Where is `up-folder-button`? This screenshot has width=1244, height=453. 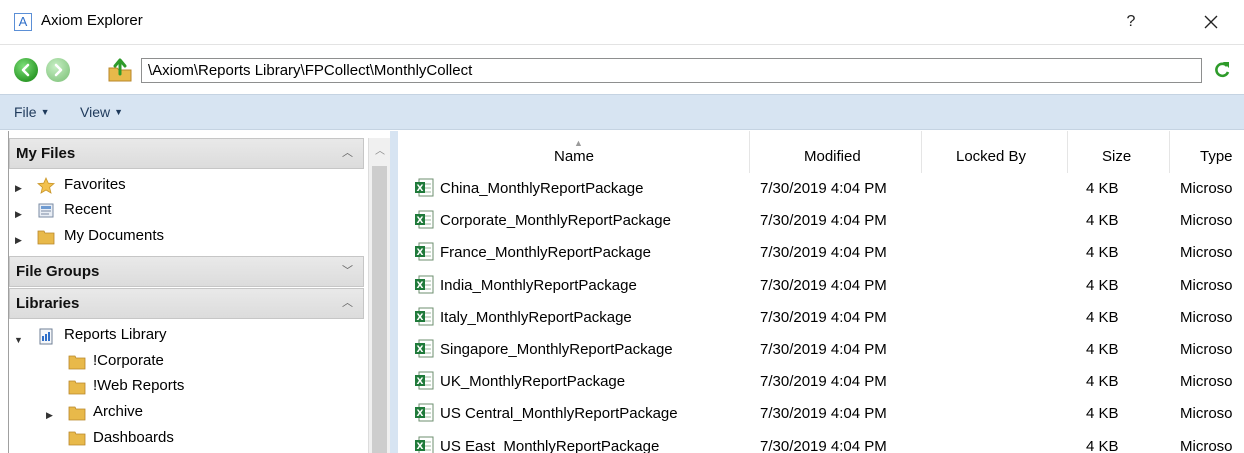
up-folder-button is located at coordinates (120, 70).